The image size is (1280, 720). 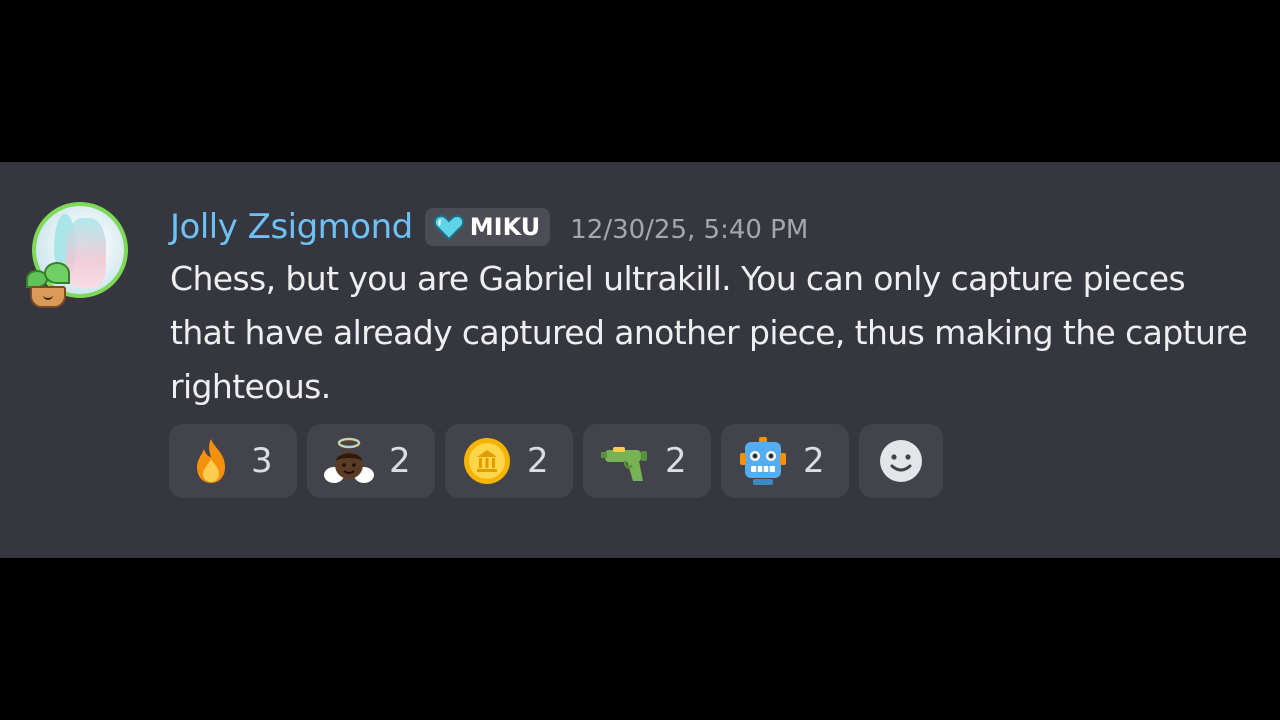 I want to click on timestamp: 12/30/25, 5:40 PM, so click(x=689, y=230).